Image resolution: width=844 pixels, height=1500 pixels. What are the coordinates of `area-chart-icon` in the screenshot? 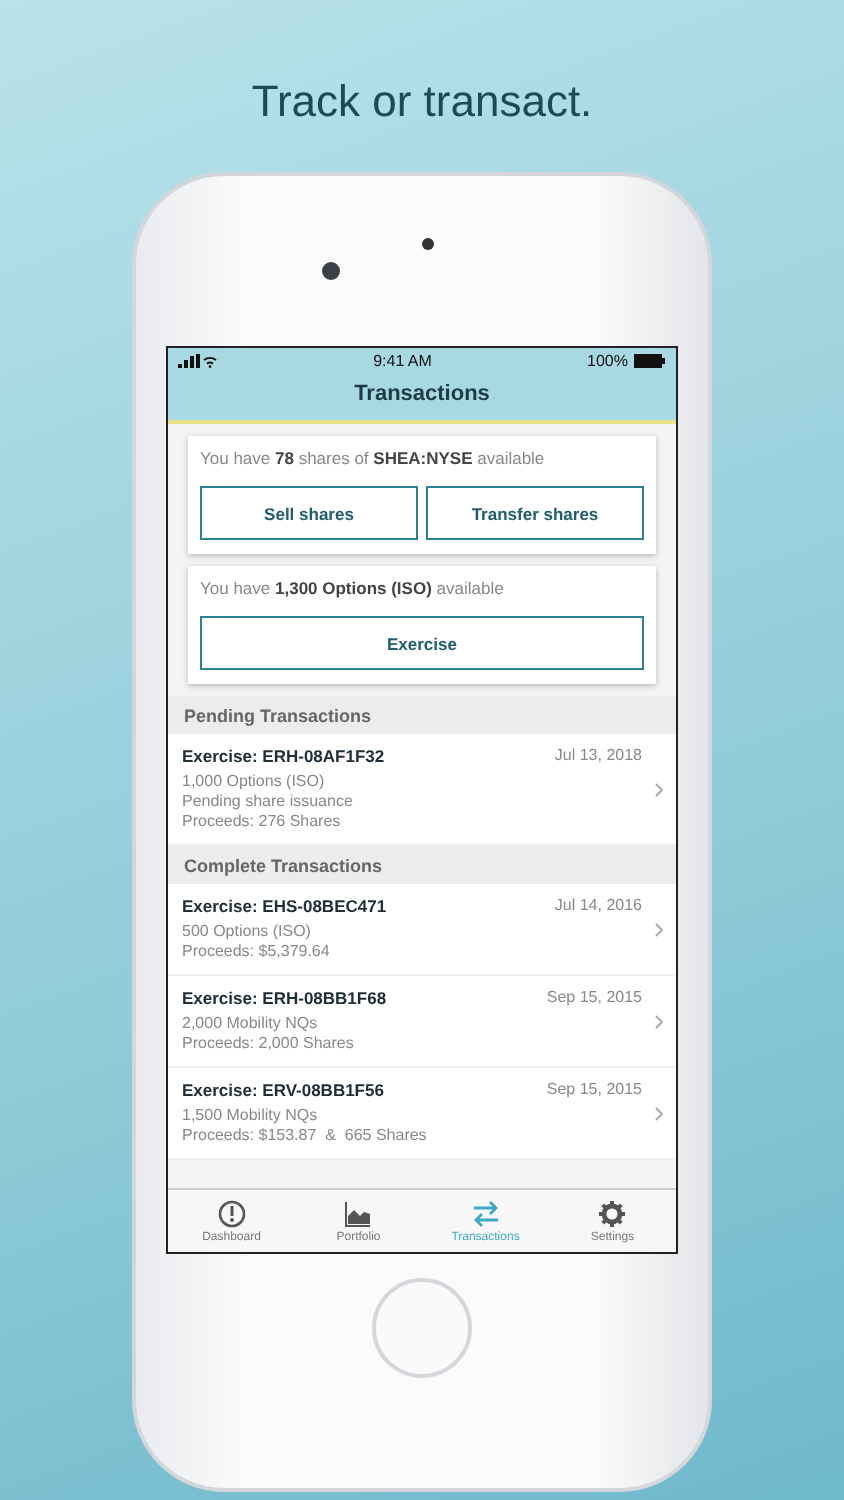 It's located at (358, 1213).